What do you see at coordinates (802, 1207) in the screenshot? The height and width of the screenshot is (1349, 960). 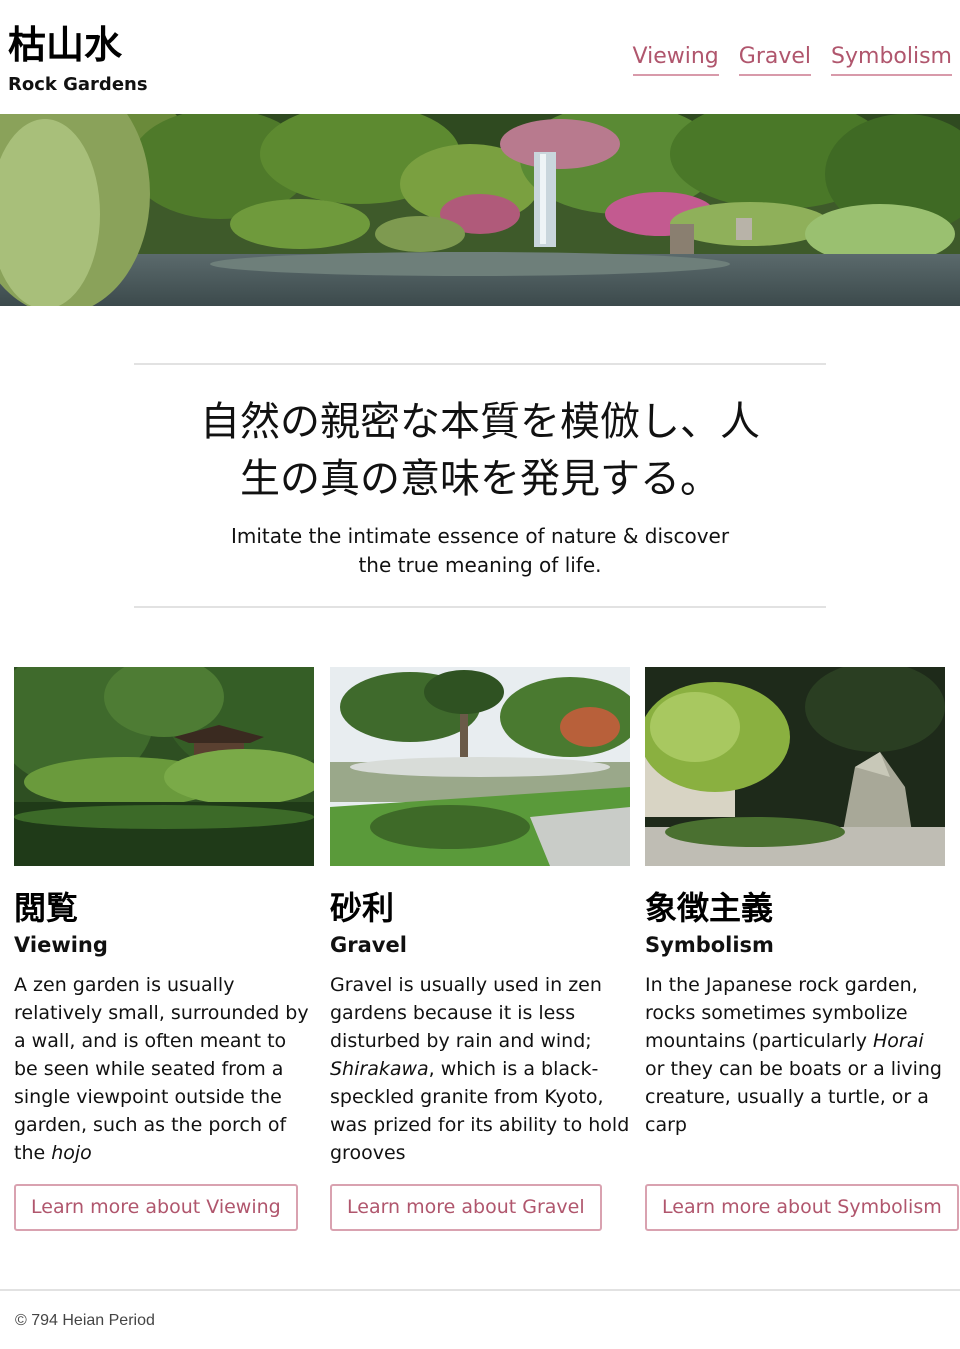 I see `learn-more-symbolism-button: Learn more about Symbolism` at bounding box center [802, 1207].